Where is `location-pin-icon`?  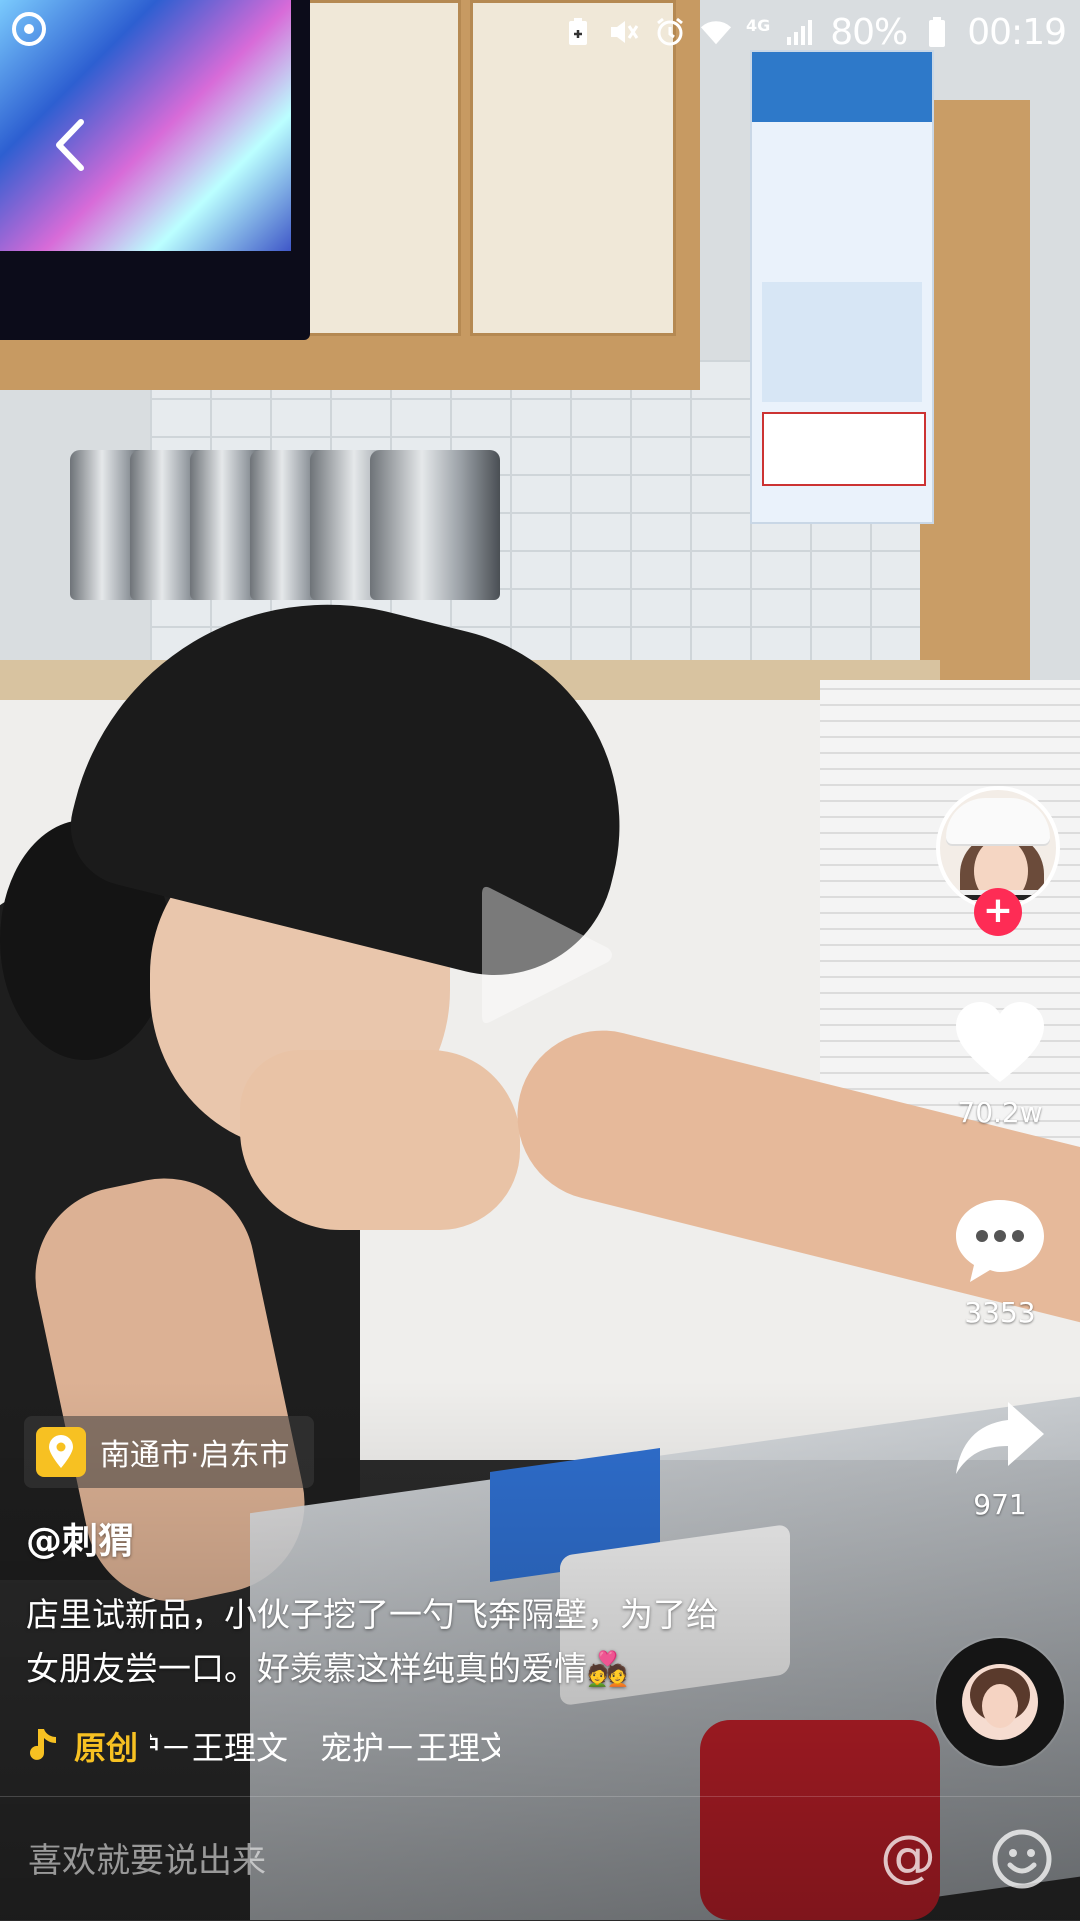
location-pin-icon is located at coordinates (61, 1452).